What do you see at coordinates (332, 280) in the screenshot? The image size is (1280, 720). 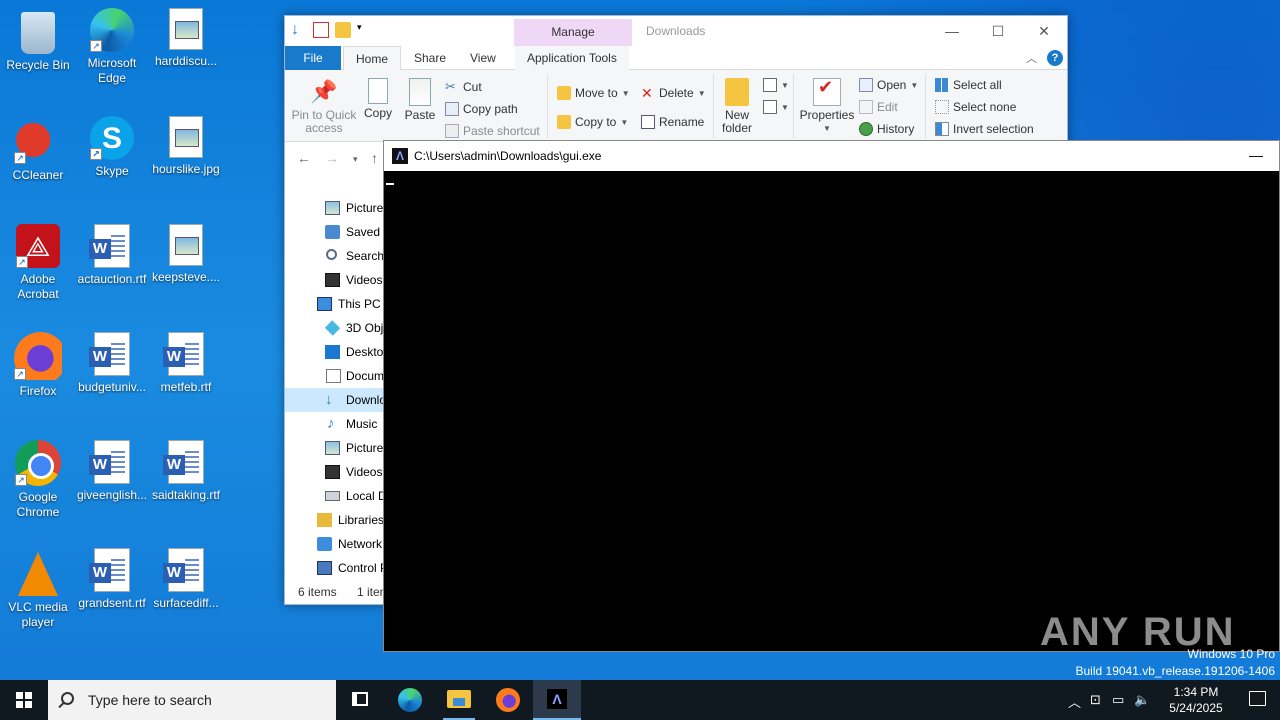 I see `videos-icon` at bounding box center [332, 280].